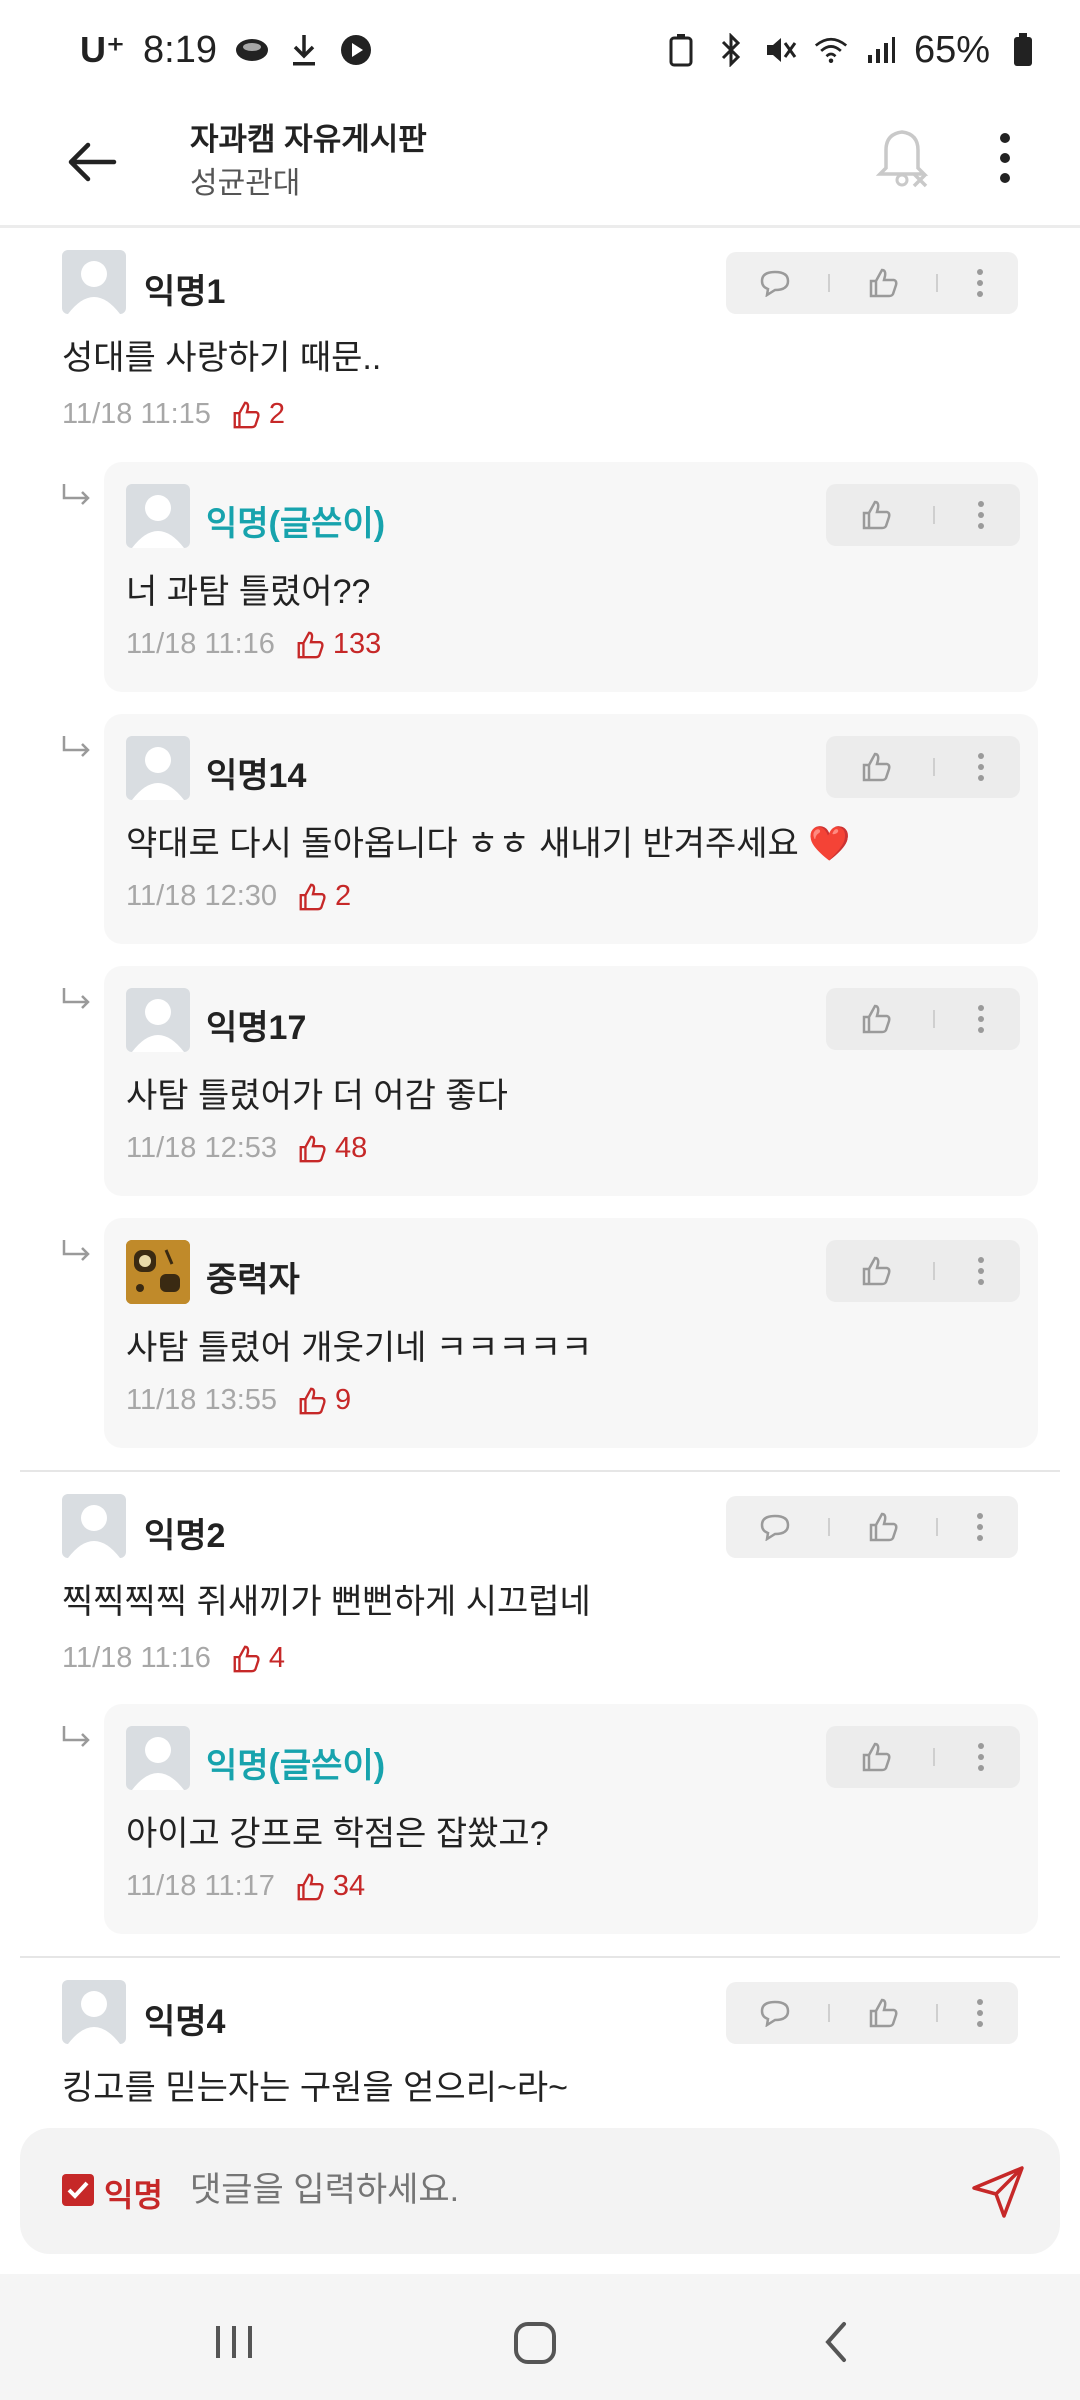 The height and width of the screenshot is (2400, 1080). I want to click on back-arrow-icon, so click(92, 162).